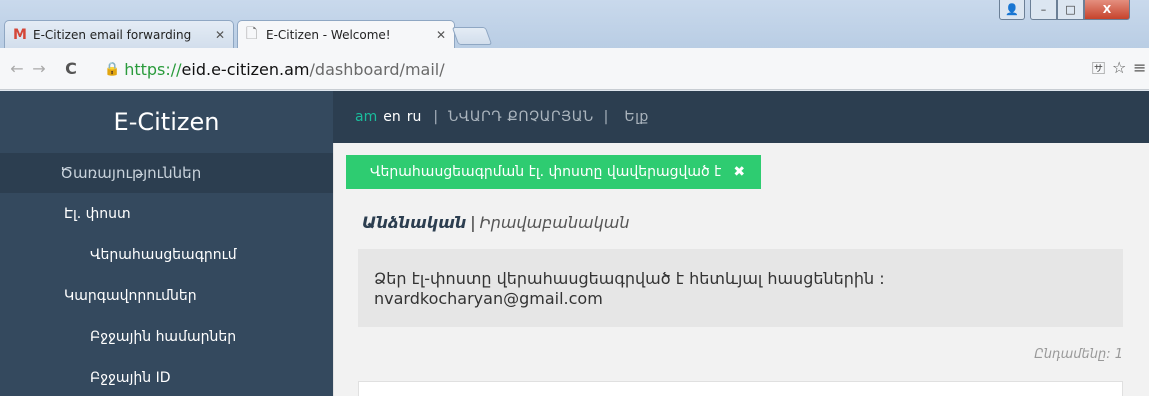  What do you see at coordinates (636, 117) in the screenshot?
I see `logout-link: Ելք` at bounding box center [636, 117].